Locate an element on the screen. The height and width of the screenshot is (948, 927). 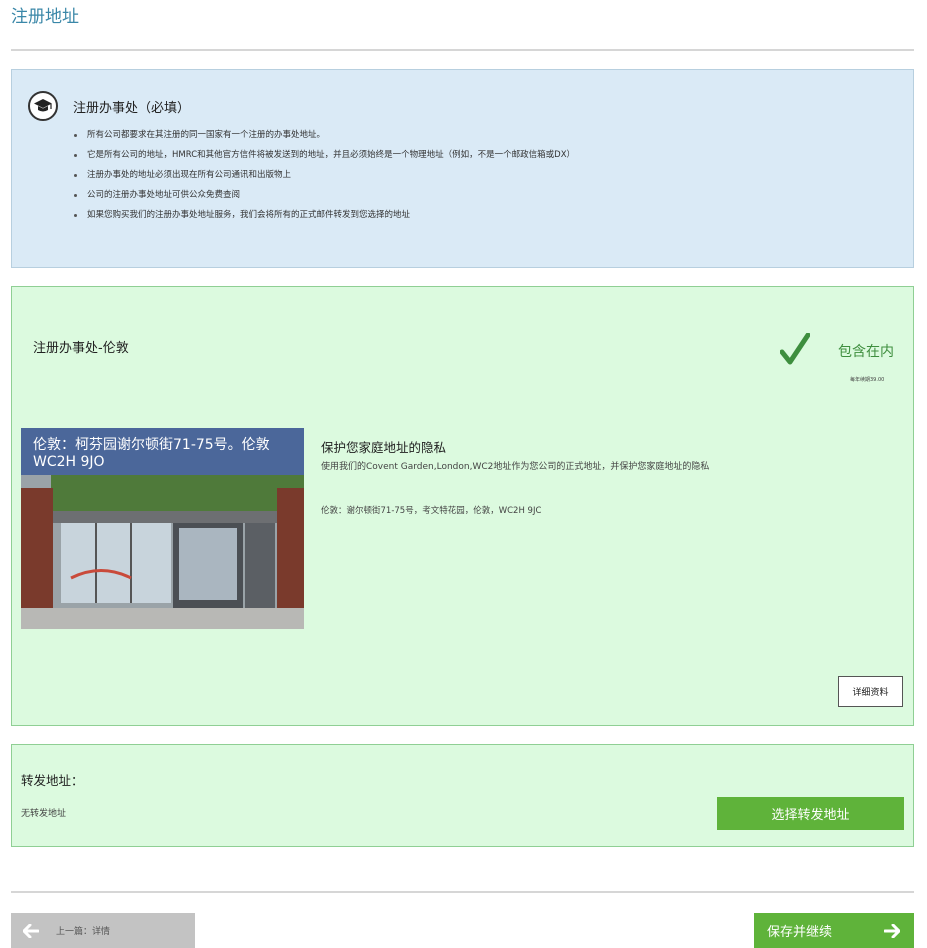
info-item: 所有公司都要求在其注册的同一国家有一个注册的办事处地址。 is located at coordinates (334, 135).